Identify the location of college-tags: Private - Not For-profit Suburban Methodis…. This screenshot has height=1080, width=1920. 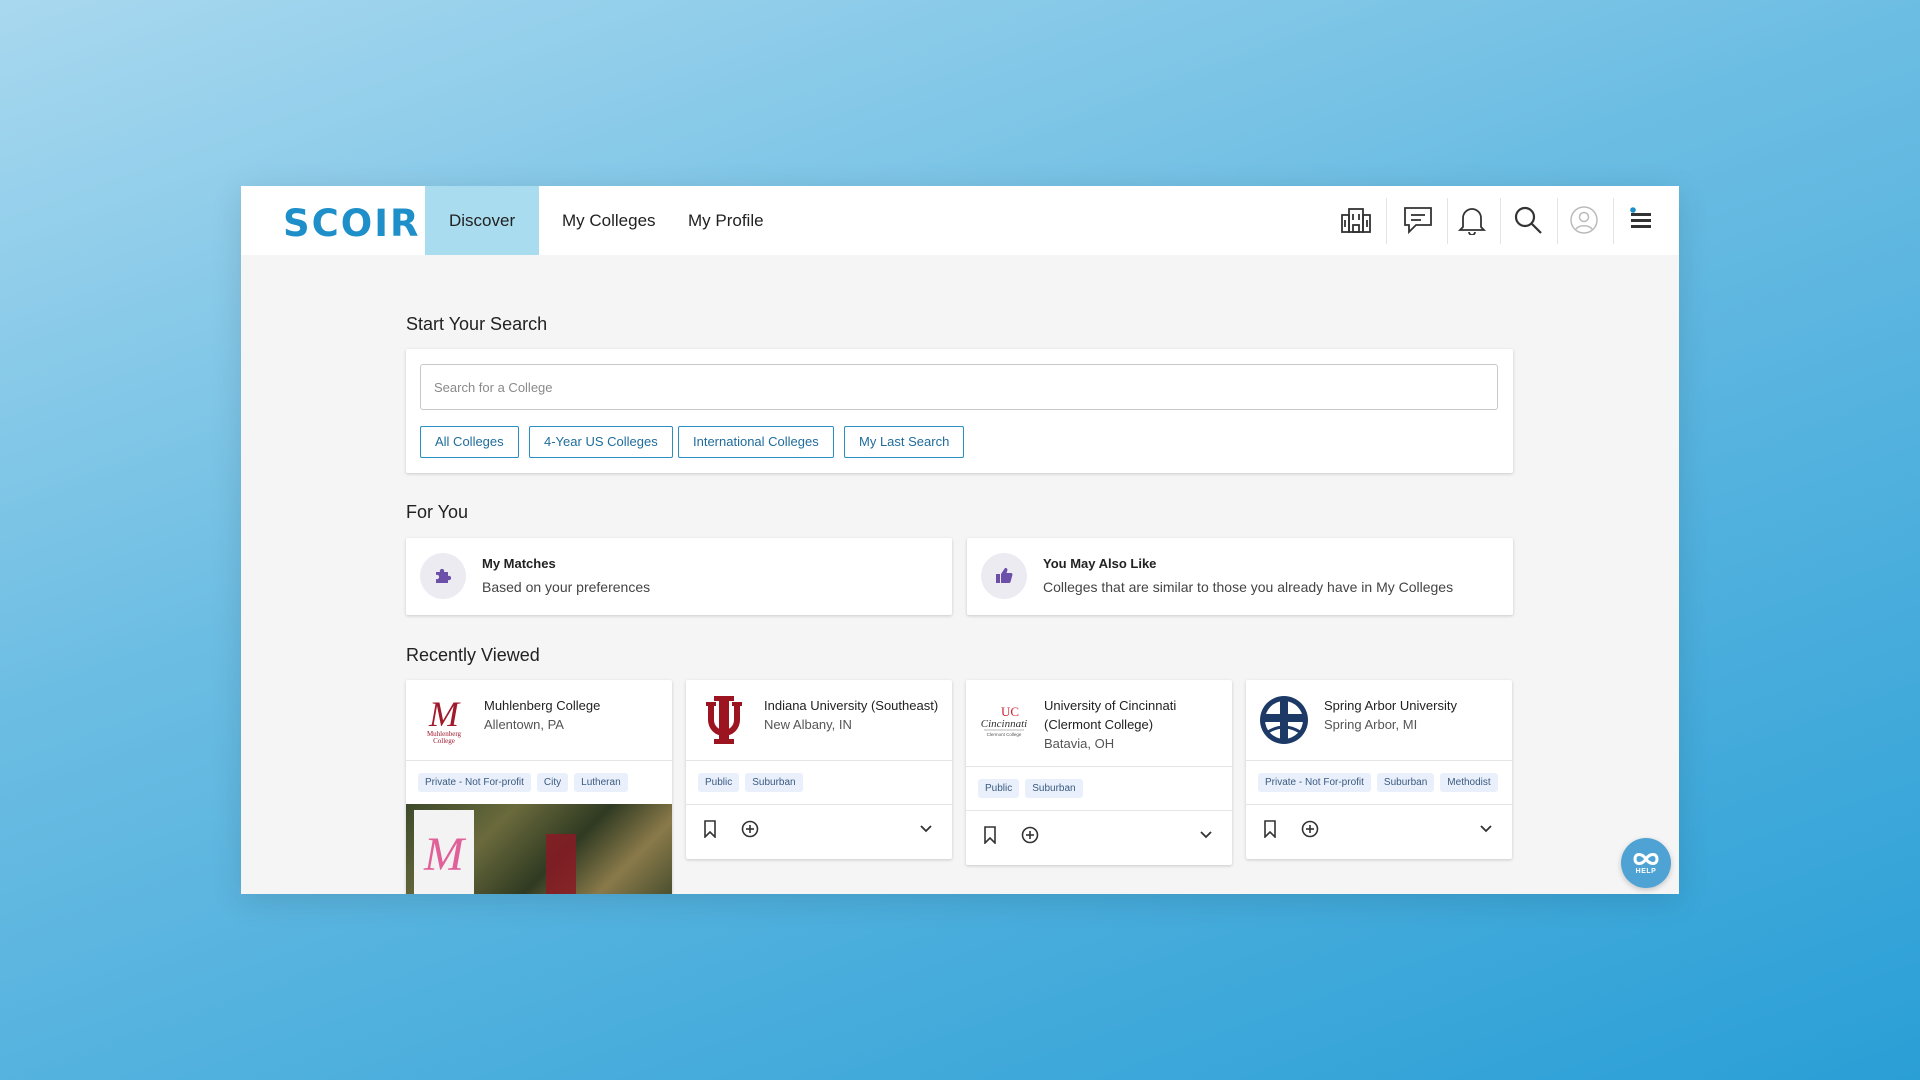
(1381, 782).